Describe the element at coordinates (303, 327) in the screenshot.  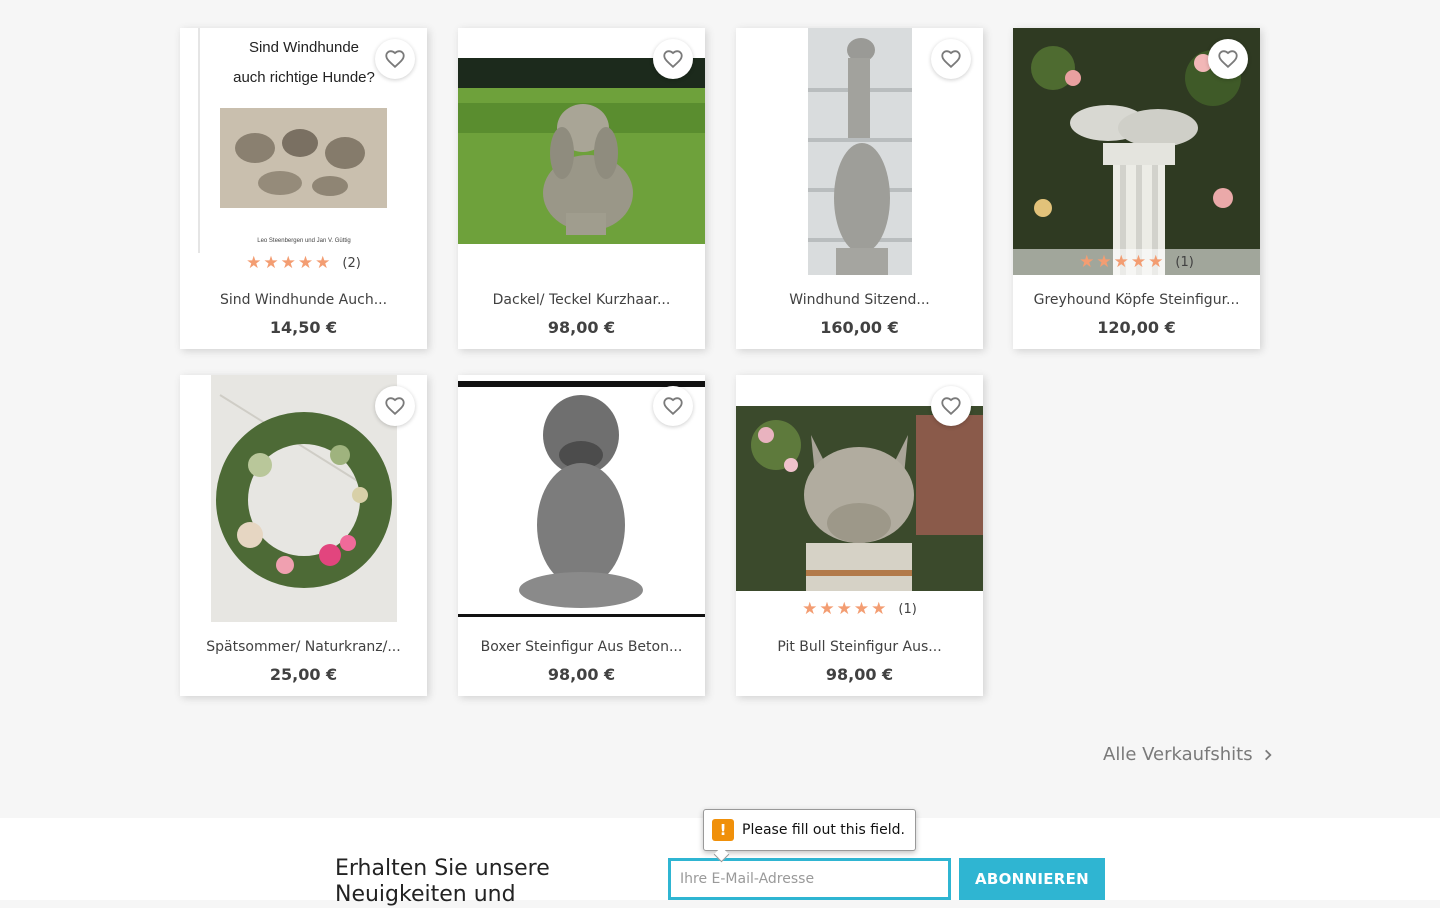
I see `product-price: 14,50 €` at that location.